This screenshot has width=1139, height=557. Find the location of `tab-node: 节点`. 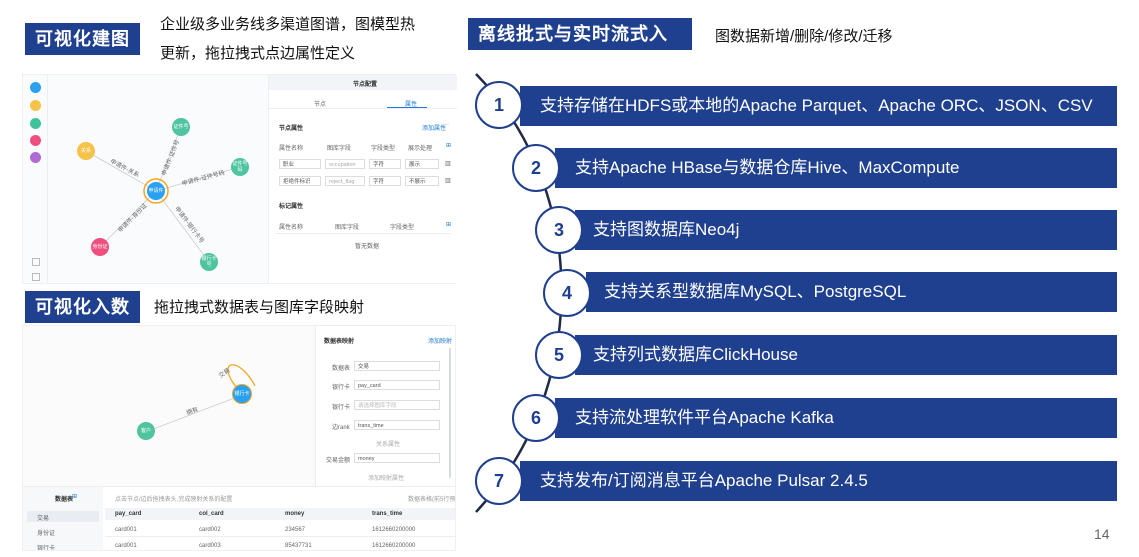

tab-node: 节点 is located at coordinates (320, 103).